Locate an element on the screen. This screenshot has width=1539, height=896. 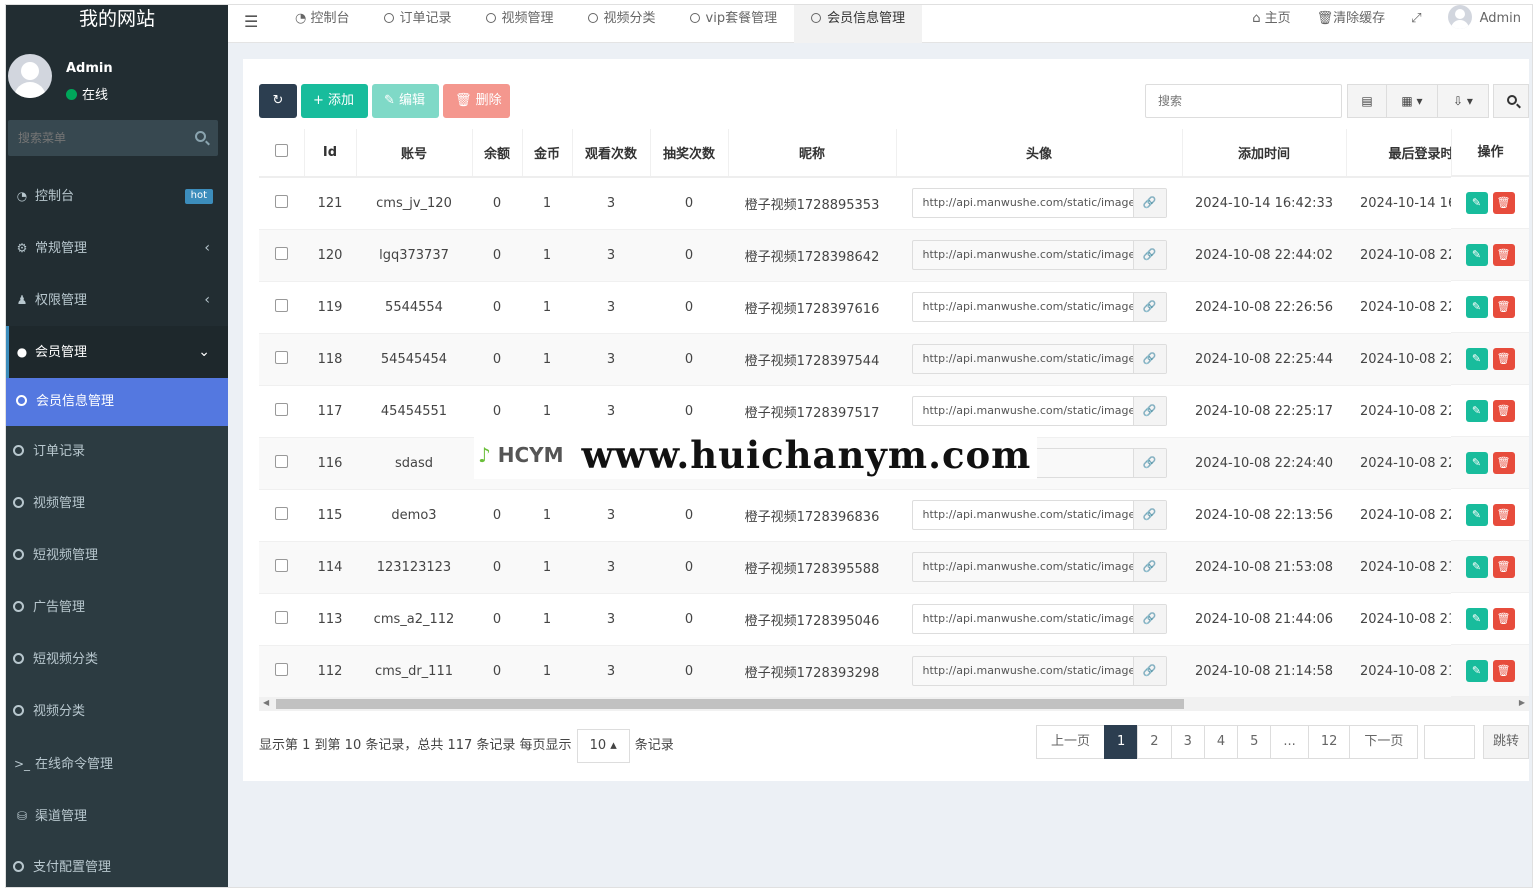
horizontal-scrollbar: ◀ ▶ is located at coordinates (894, 704).